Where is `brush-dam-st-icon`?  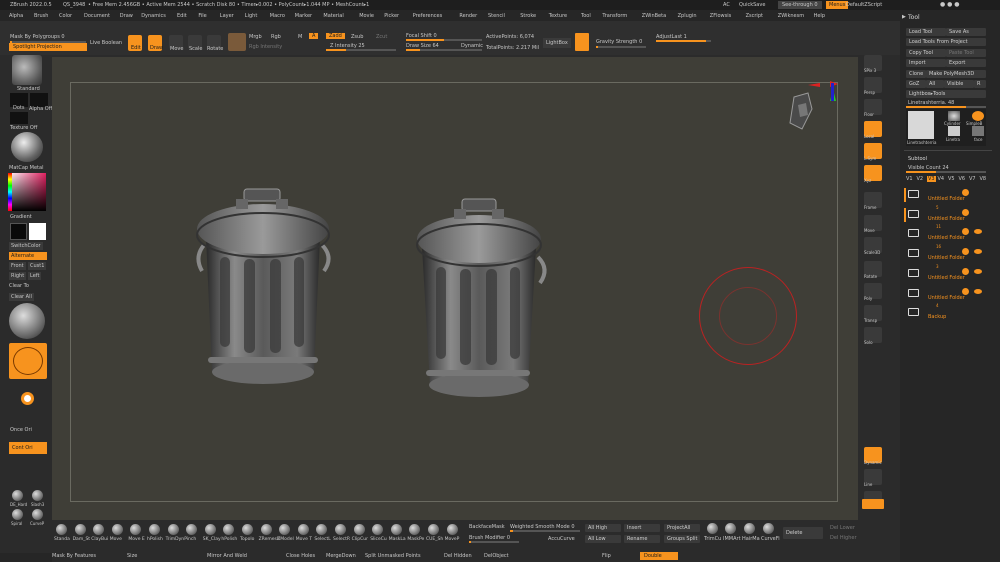 brush-dam-st-icon is located at coordinates (80, 529).